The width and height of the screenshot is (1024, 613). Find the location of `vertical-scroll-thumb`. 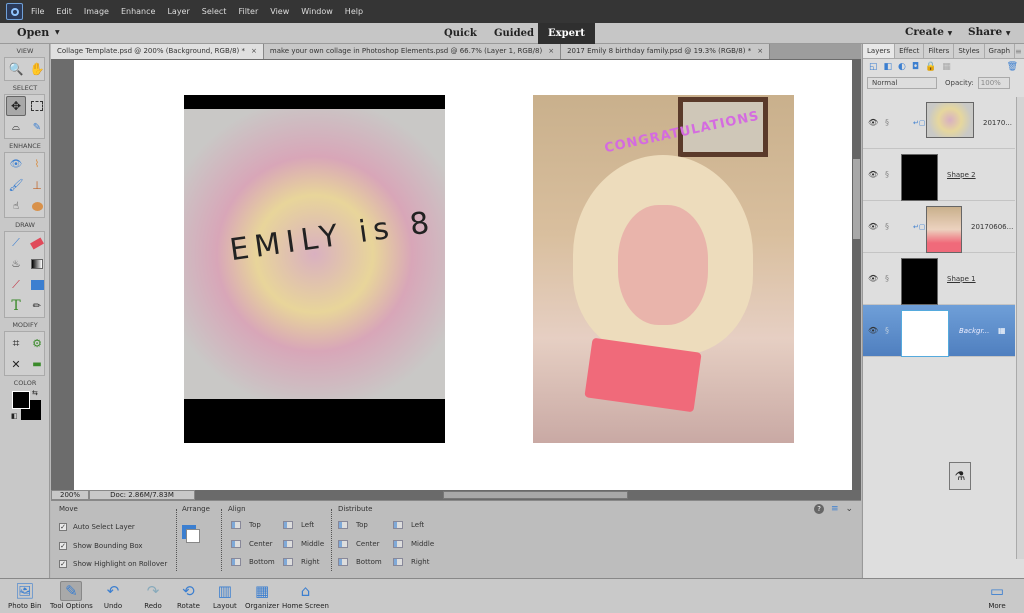

vertical-scroll-thumb is located at coordinates (856, 199).